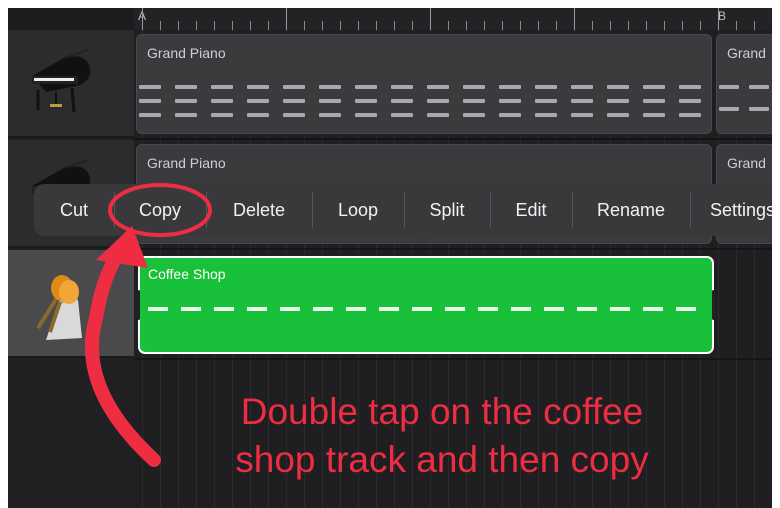 The image size is (780, 508). What do you see at coordinates (442, 459) in the screenshot?
I see `annotation-line-2: shop track and then copy` at bounding box center [442, 459].